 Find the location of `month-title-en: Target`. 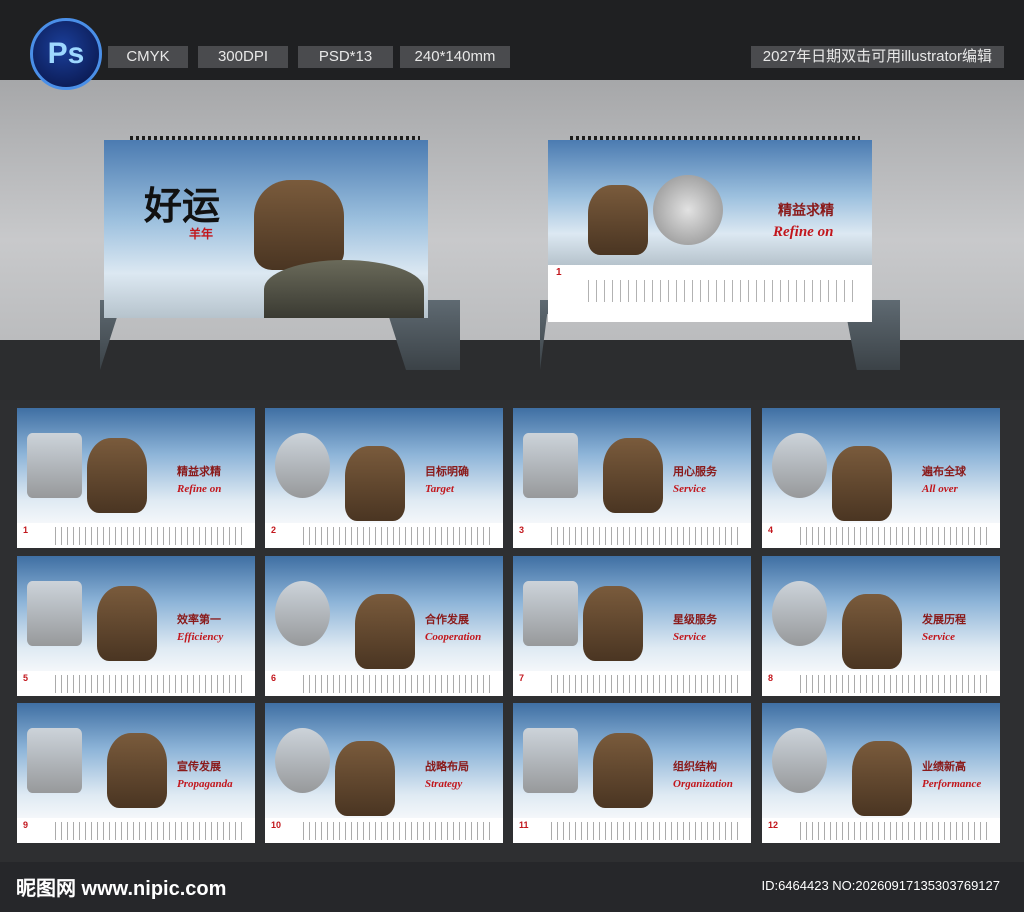

month-title-en: Target is located at coordinates (439, 489).